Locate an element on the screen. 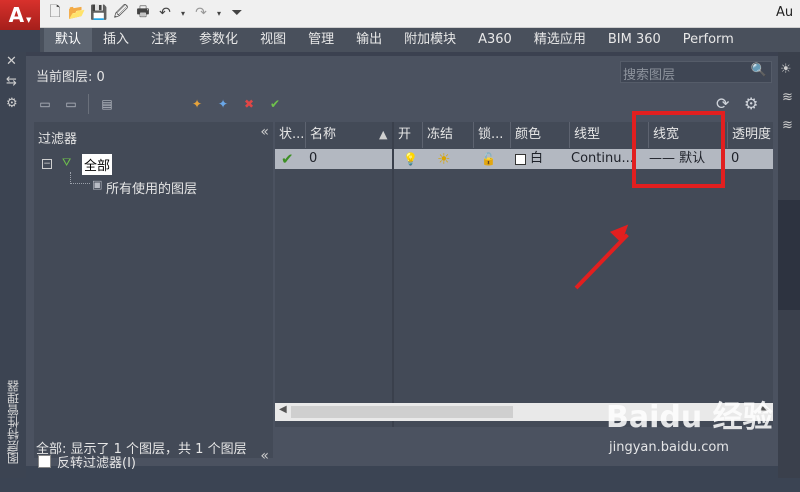 This screenshot has height=492, width=800. new-layer-vp-frozen-icon: ✦ is located at coordinates (223, 104).